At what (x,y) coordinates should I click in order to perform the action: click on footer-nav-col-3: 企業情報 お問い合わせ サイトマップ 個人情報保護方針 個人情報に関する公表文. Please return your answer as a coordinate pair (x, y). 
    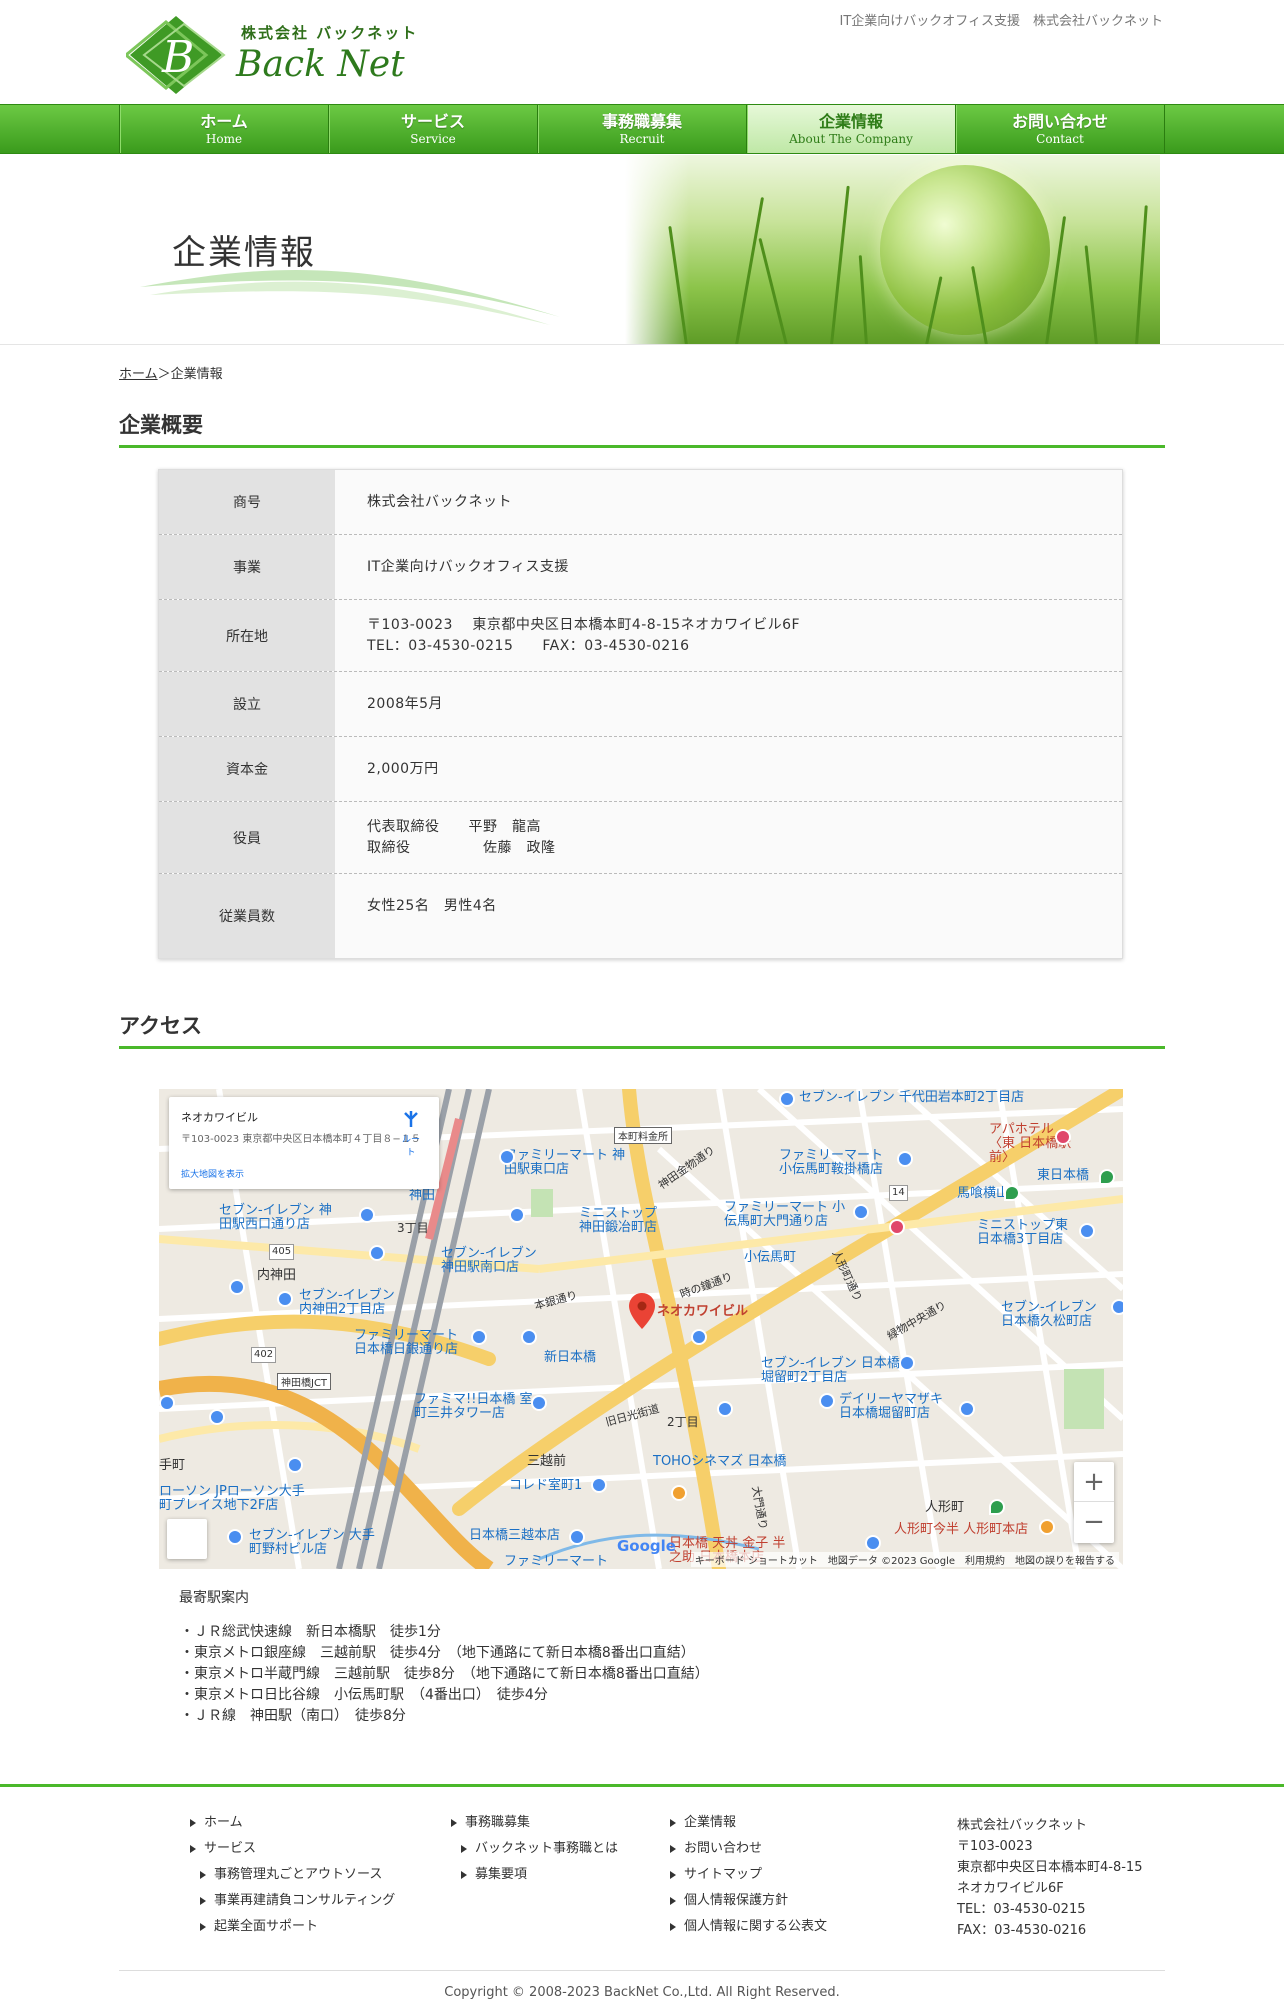
    Looking at the image, I should click on (748, 1880).